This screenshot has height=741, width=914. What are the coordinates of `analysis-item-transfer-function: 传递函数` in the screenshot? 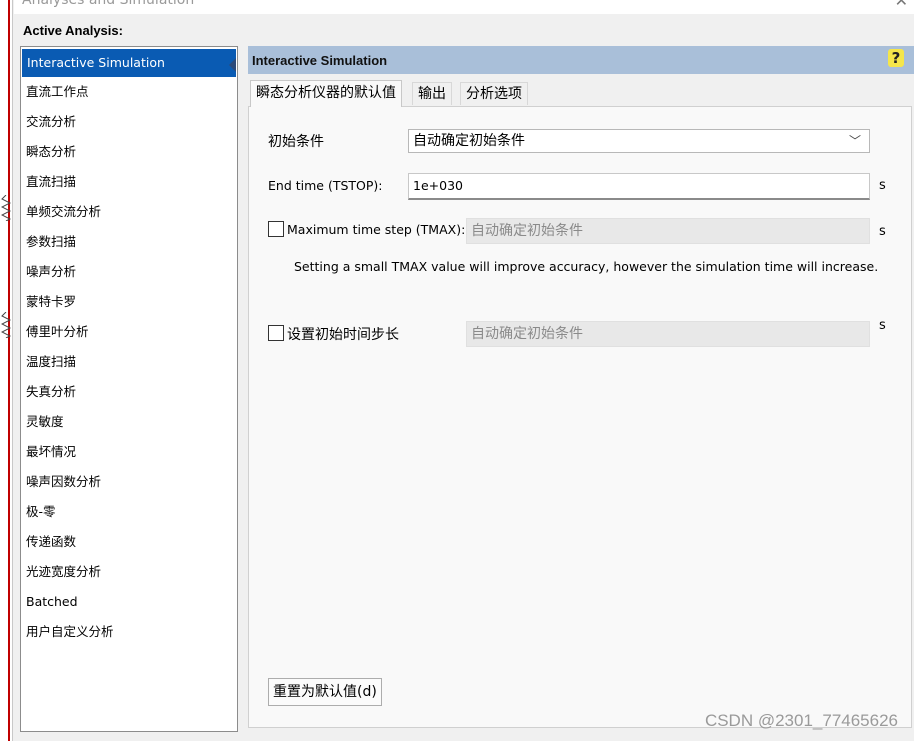 It's located at (129, 542).